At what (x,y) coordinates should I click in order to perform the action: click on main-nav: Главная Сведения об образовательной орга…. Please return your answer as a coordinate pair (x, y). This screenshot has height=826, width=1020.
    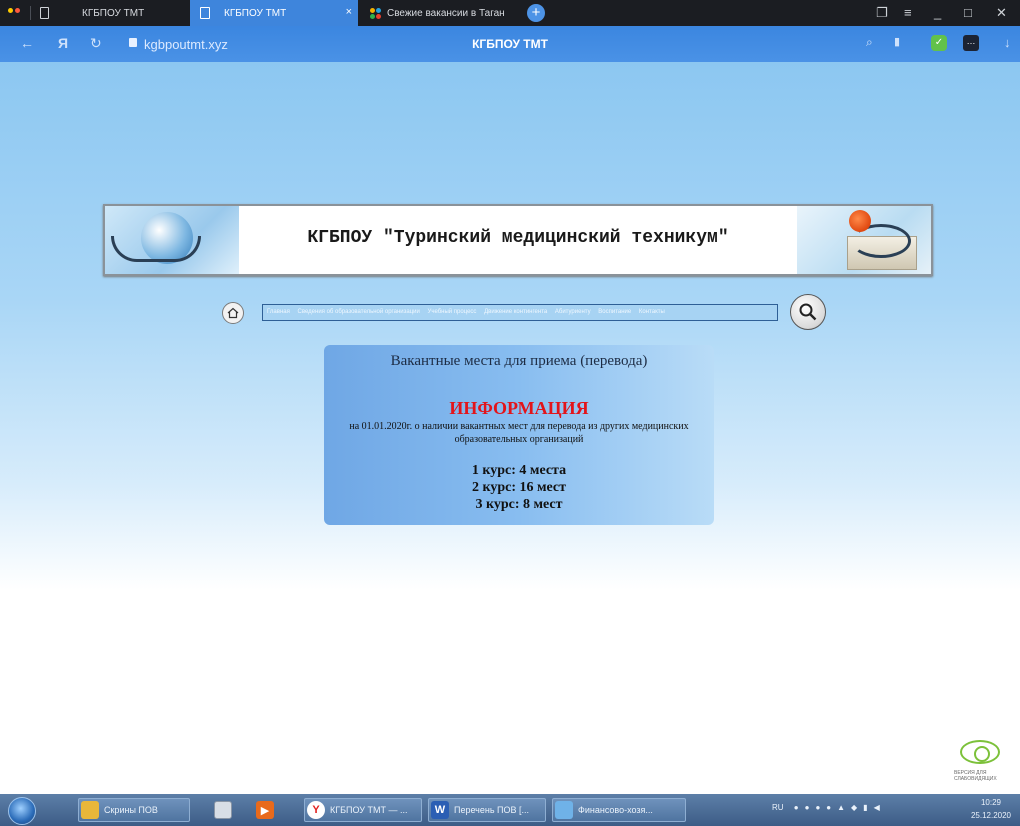
    Looking at the image, I should click on (520, 312).